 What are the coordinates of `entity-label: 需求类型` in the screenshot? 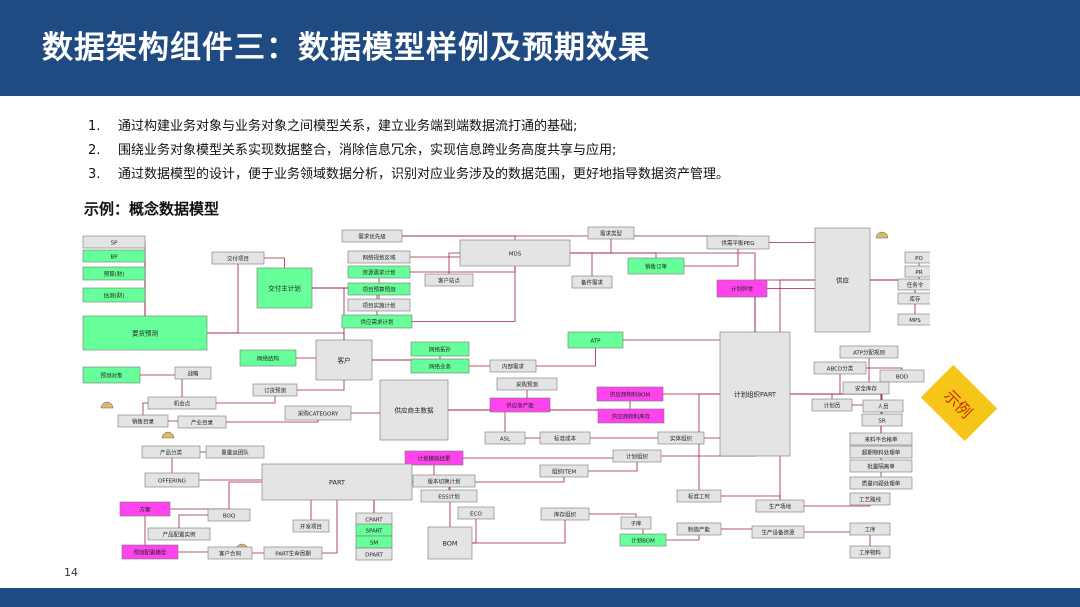 It's located at (611, 233).